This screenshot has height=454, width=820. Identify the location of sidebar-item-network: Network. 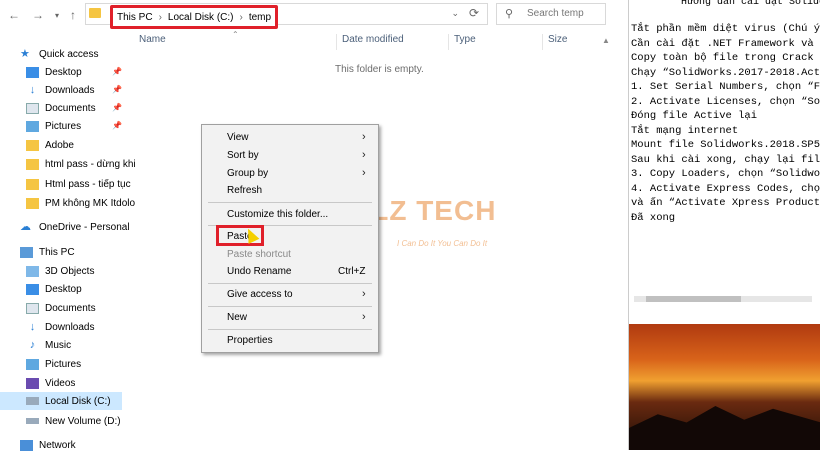
(48, 445).